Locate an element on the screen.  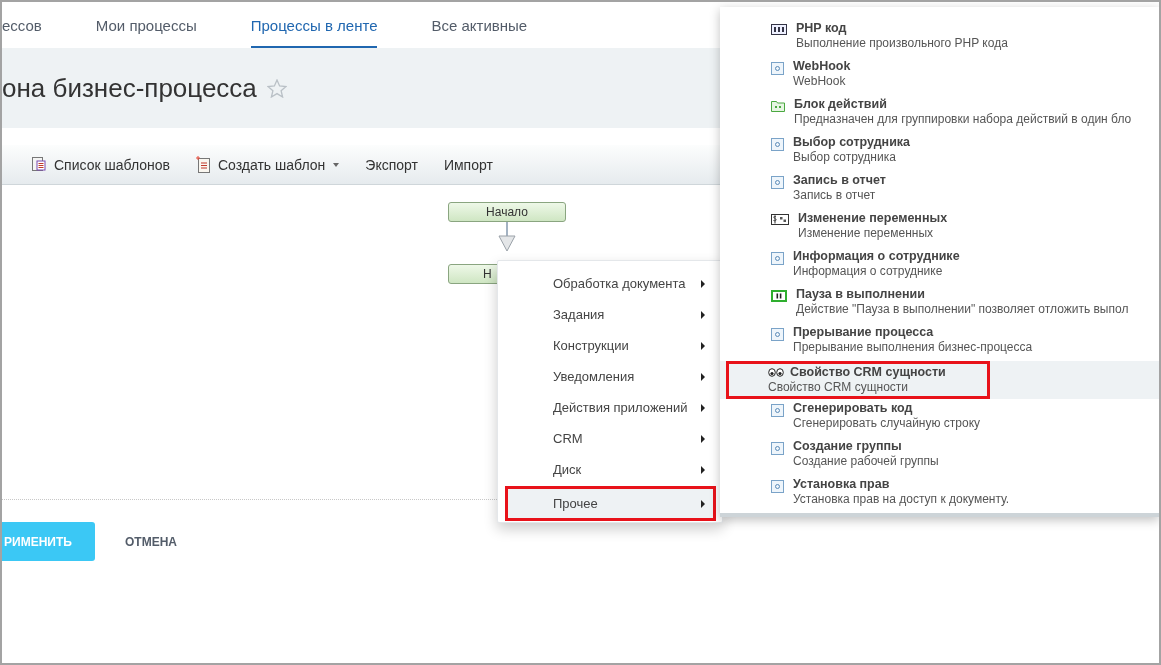
toolbar-button: Экспорт is located at coordinates (391, 164).